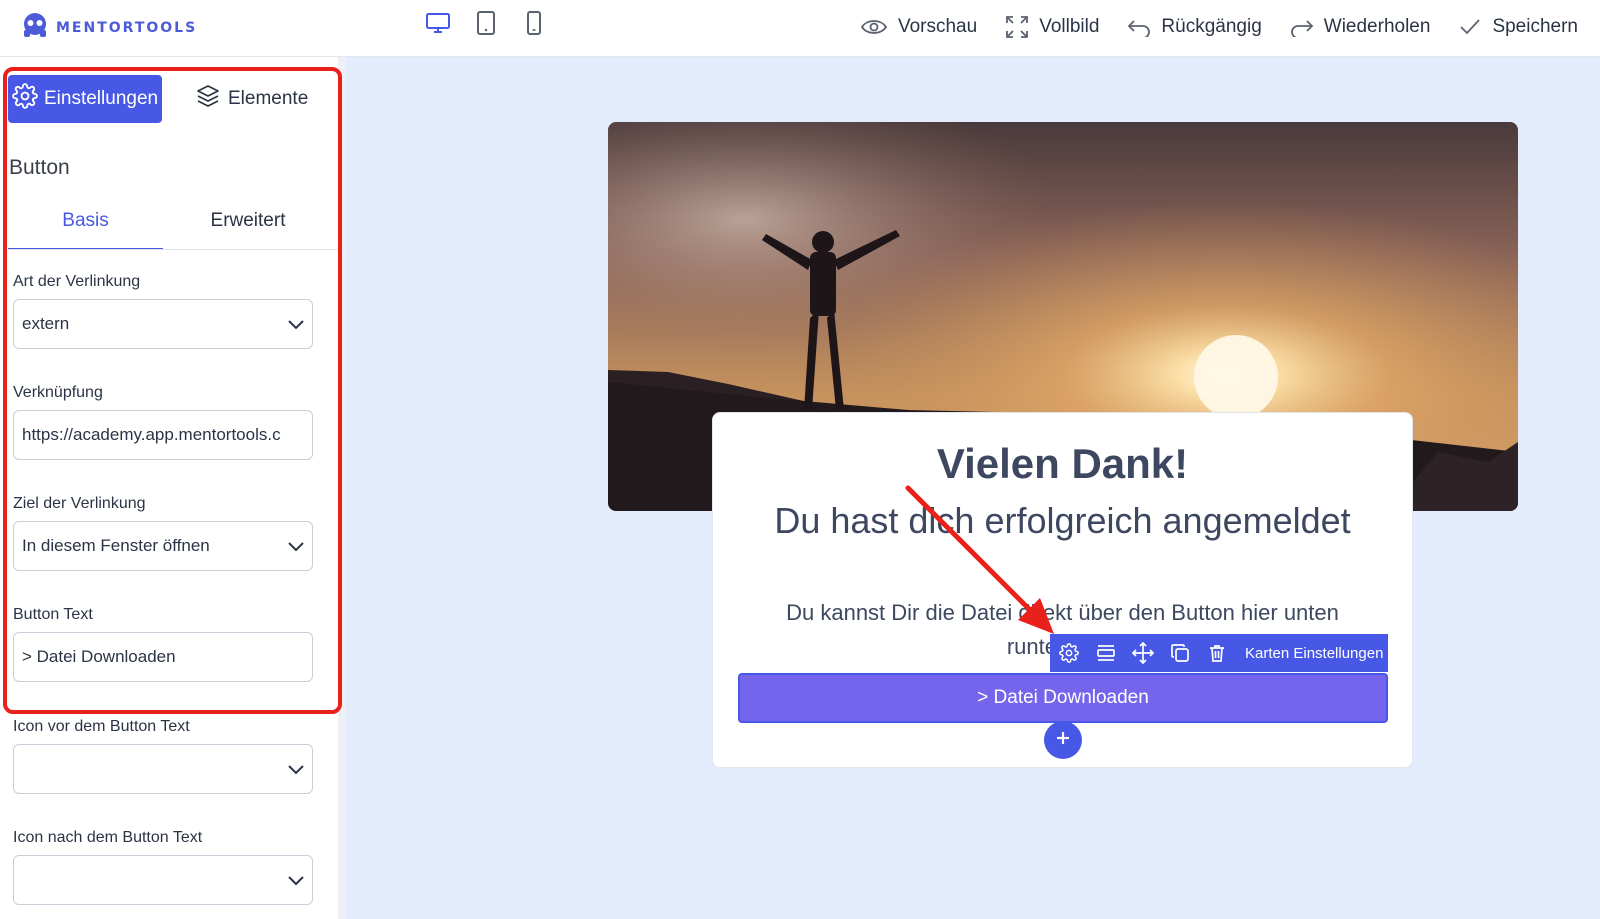 The width and height of the screenshot is (1600, 919). I want to click on align-icon, so click(1106, 653).